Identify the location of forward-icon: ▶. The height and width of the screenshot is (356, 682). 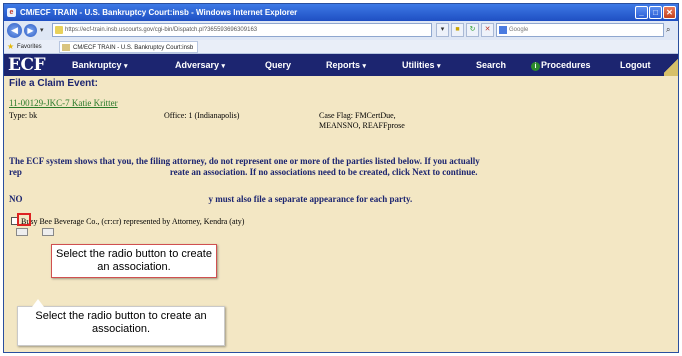
(30, 30).